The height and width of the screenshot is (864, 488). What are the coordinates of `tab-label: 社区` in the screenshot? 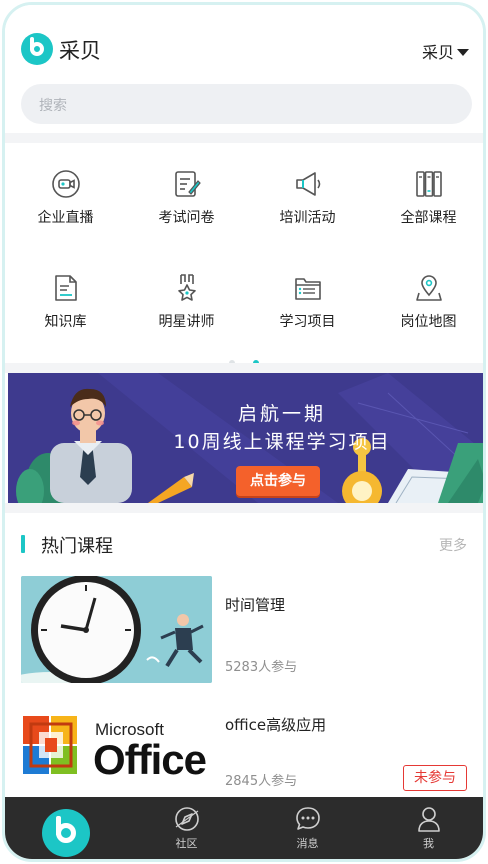 It's located at (186, 843).